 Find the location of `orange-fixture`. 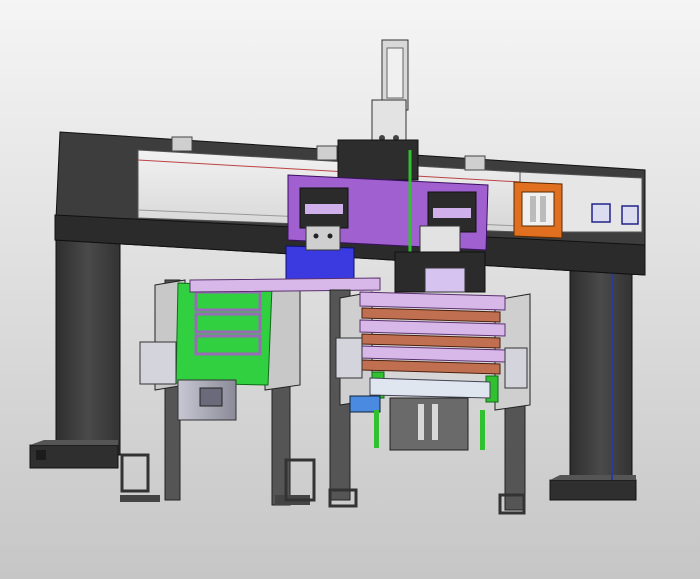

orange-fixture is located at coordinates (538, 210).